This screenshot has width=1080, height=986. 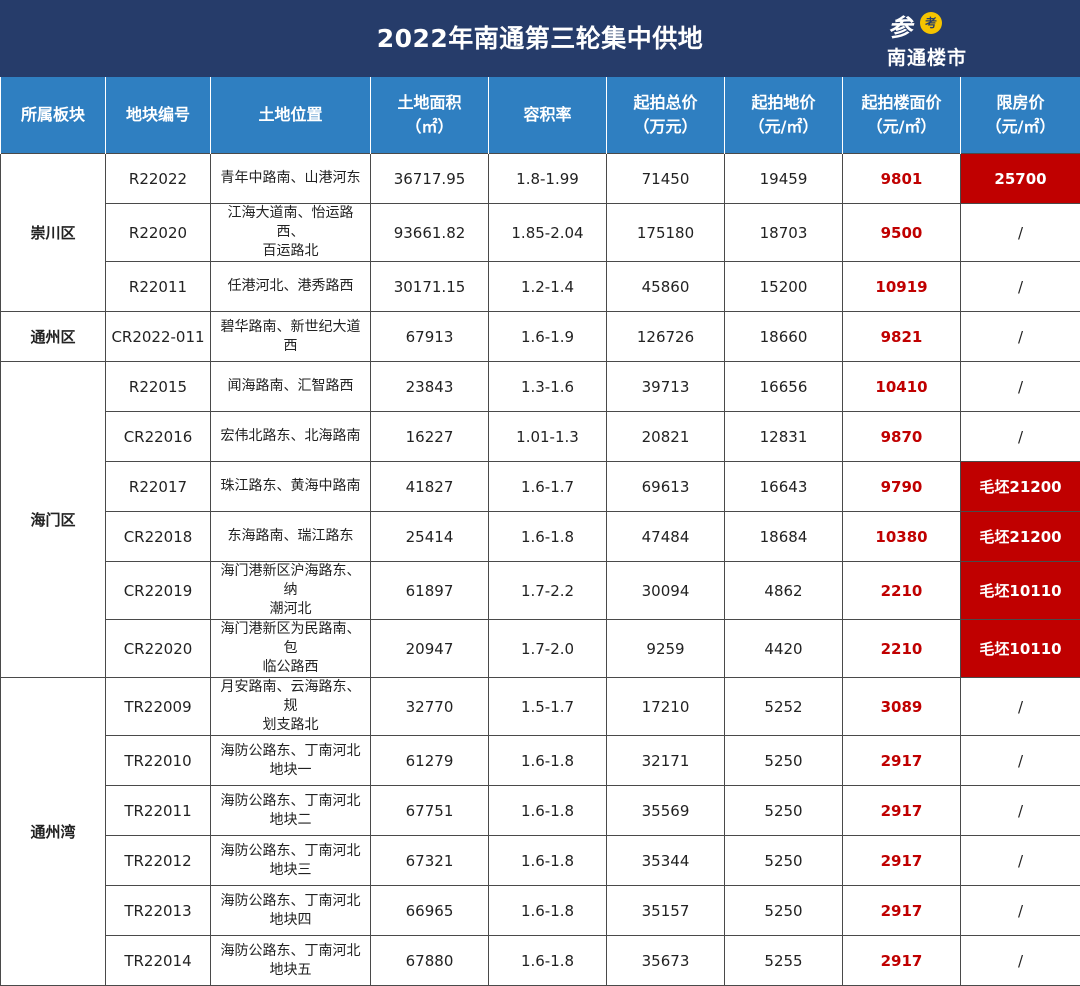 I want to click on total-price-cell: 30094, so click(x=666, y=591).